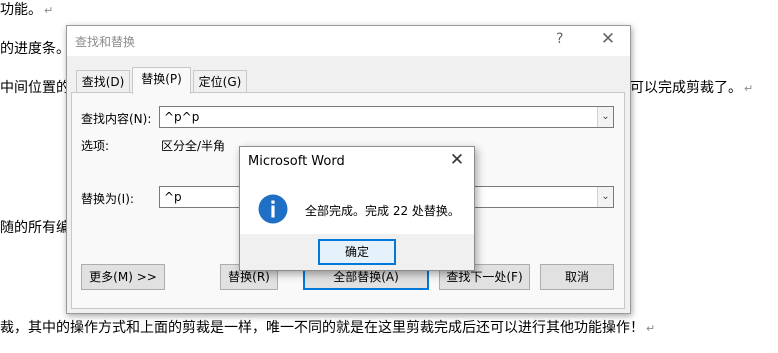  Describe the element at coordinates (107, 199) in the screenshot. I see `replace-label: 替换为(I):` at that location.